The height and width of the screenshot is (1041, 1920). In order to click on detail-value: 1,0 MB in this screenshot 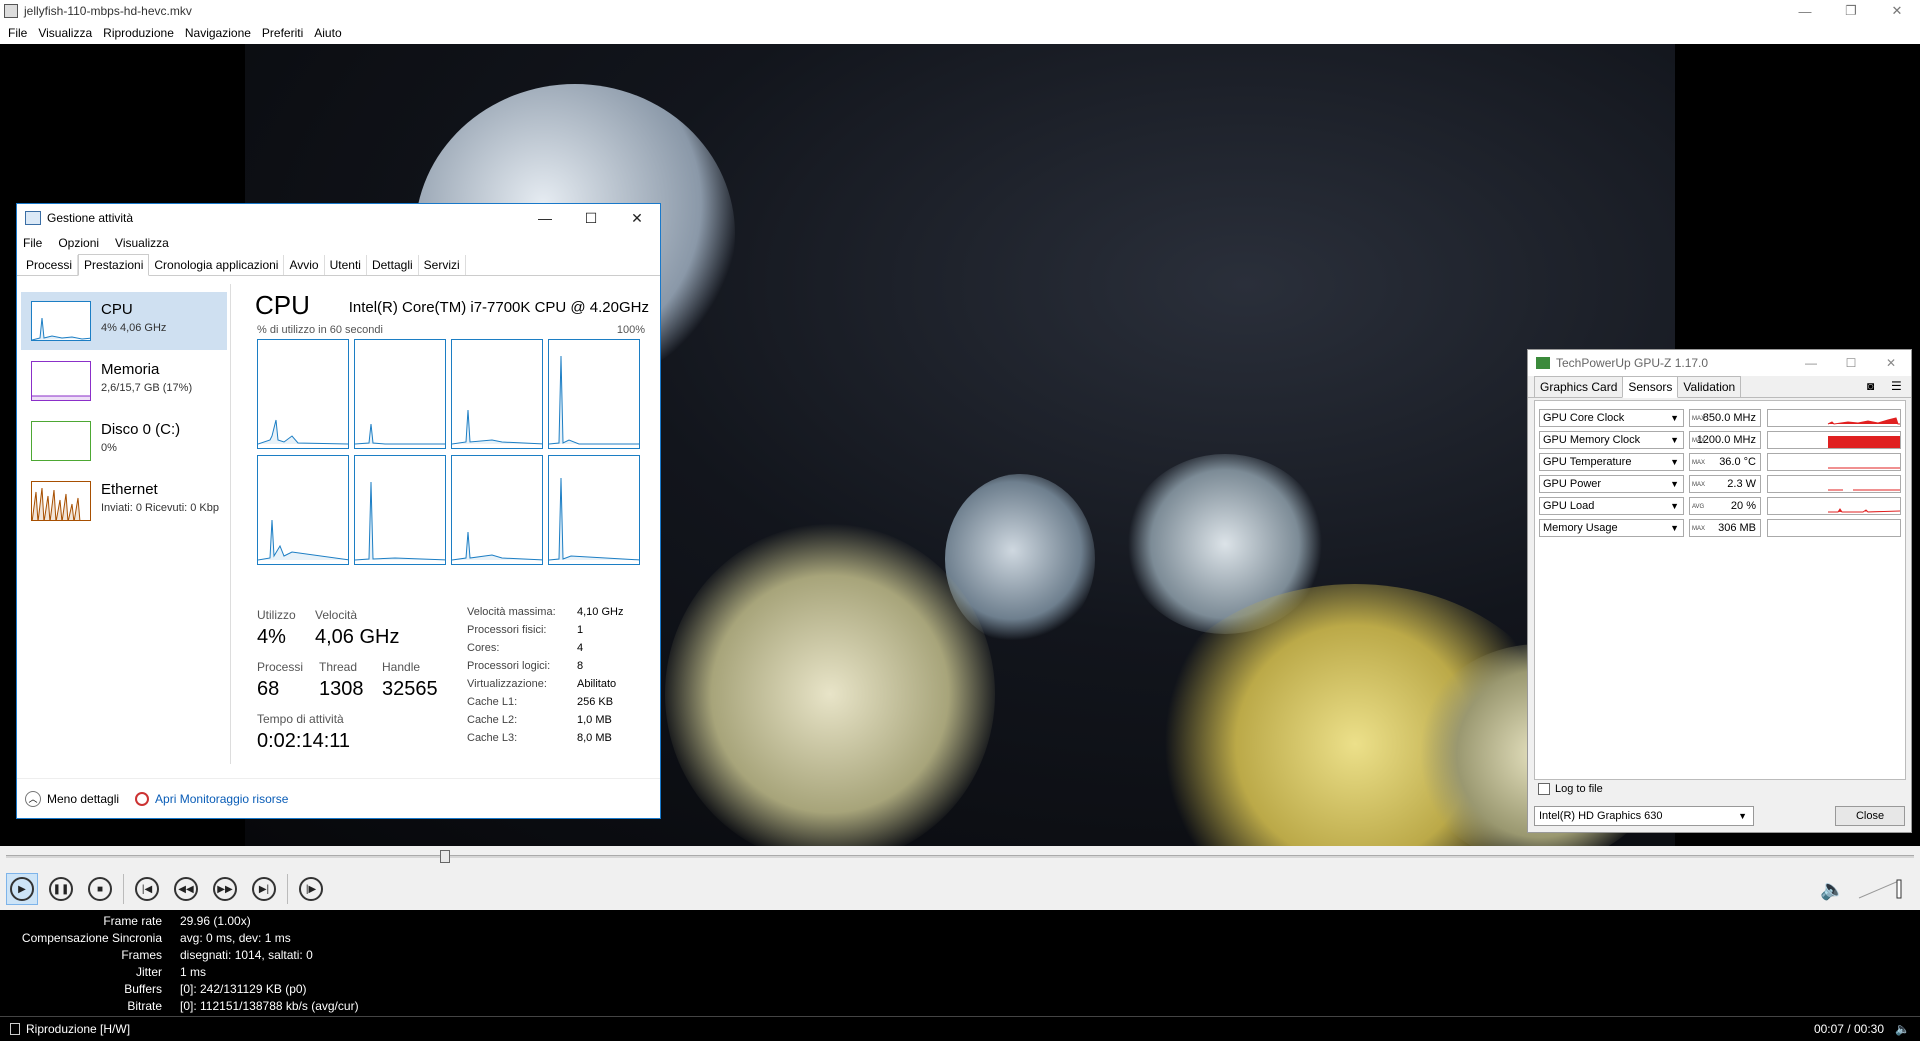, I will do `click(594, 720)`.